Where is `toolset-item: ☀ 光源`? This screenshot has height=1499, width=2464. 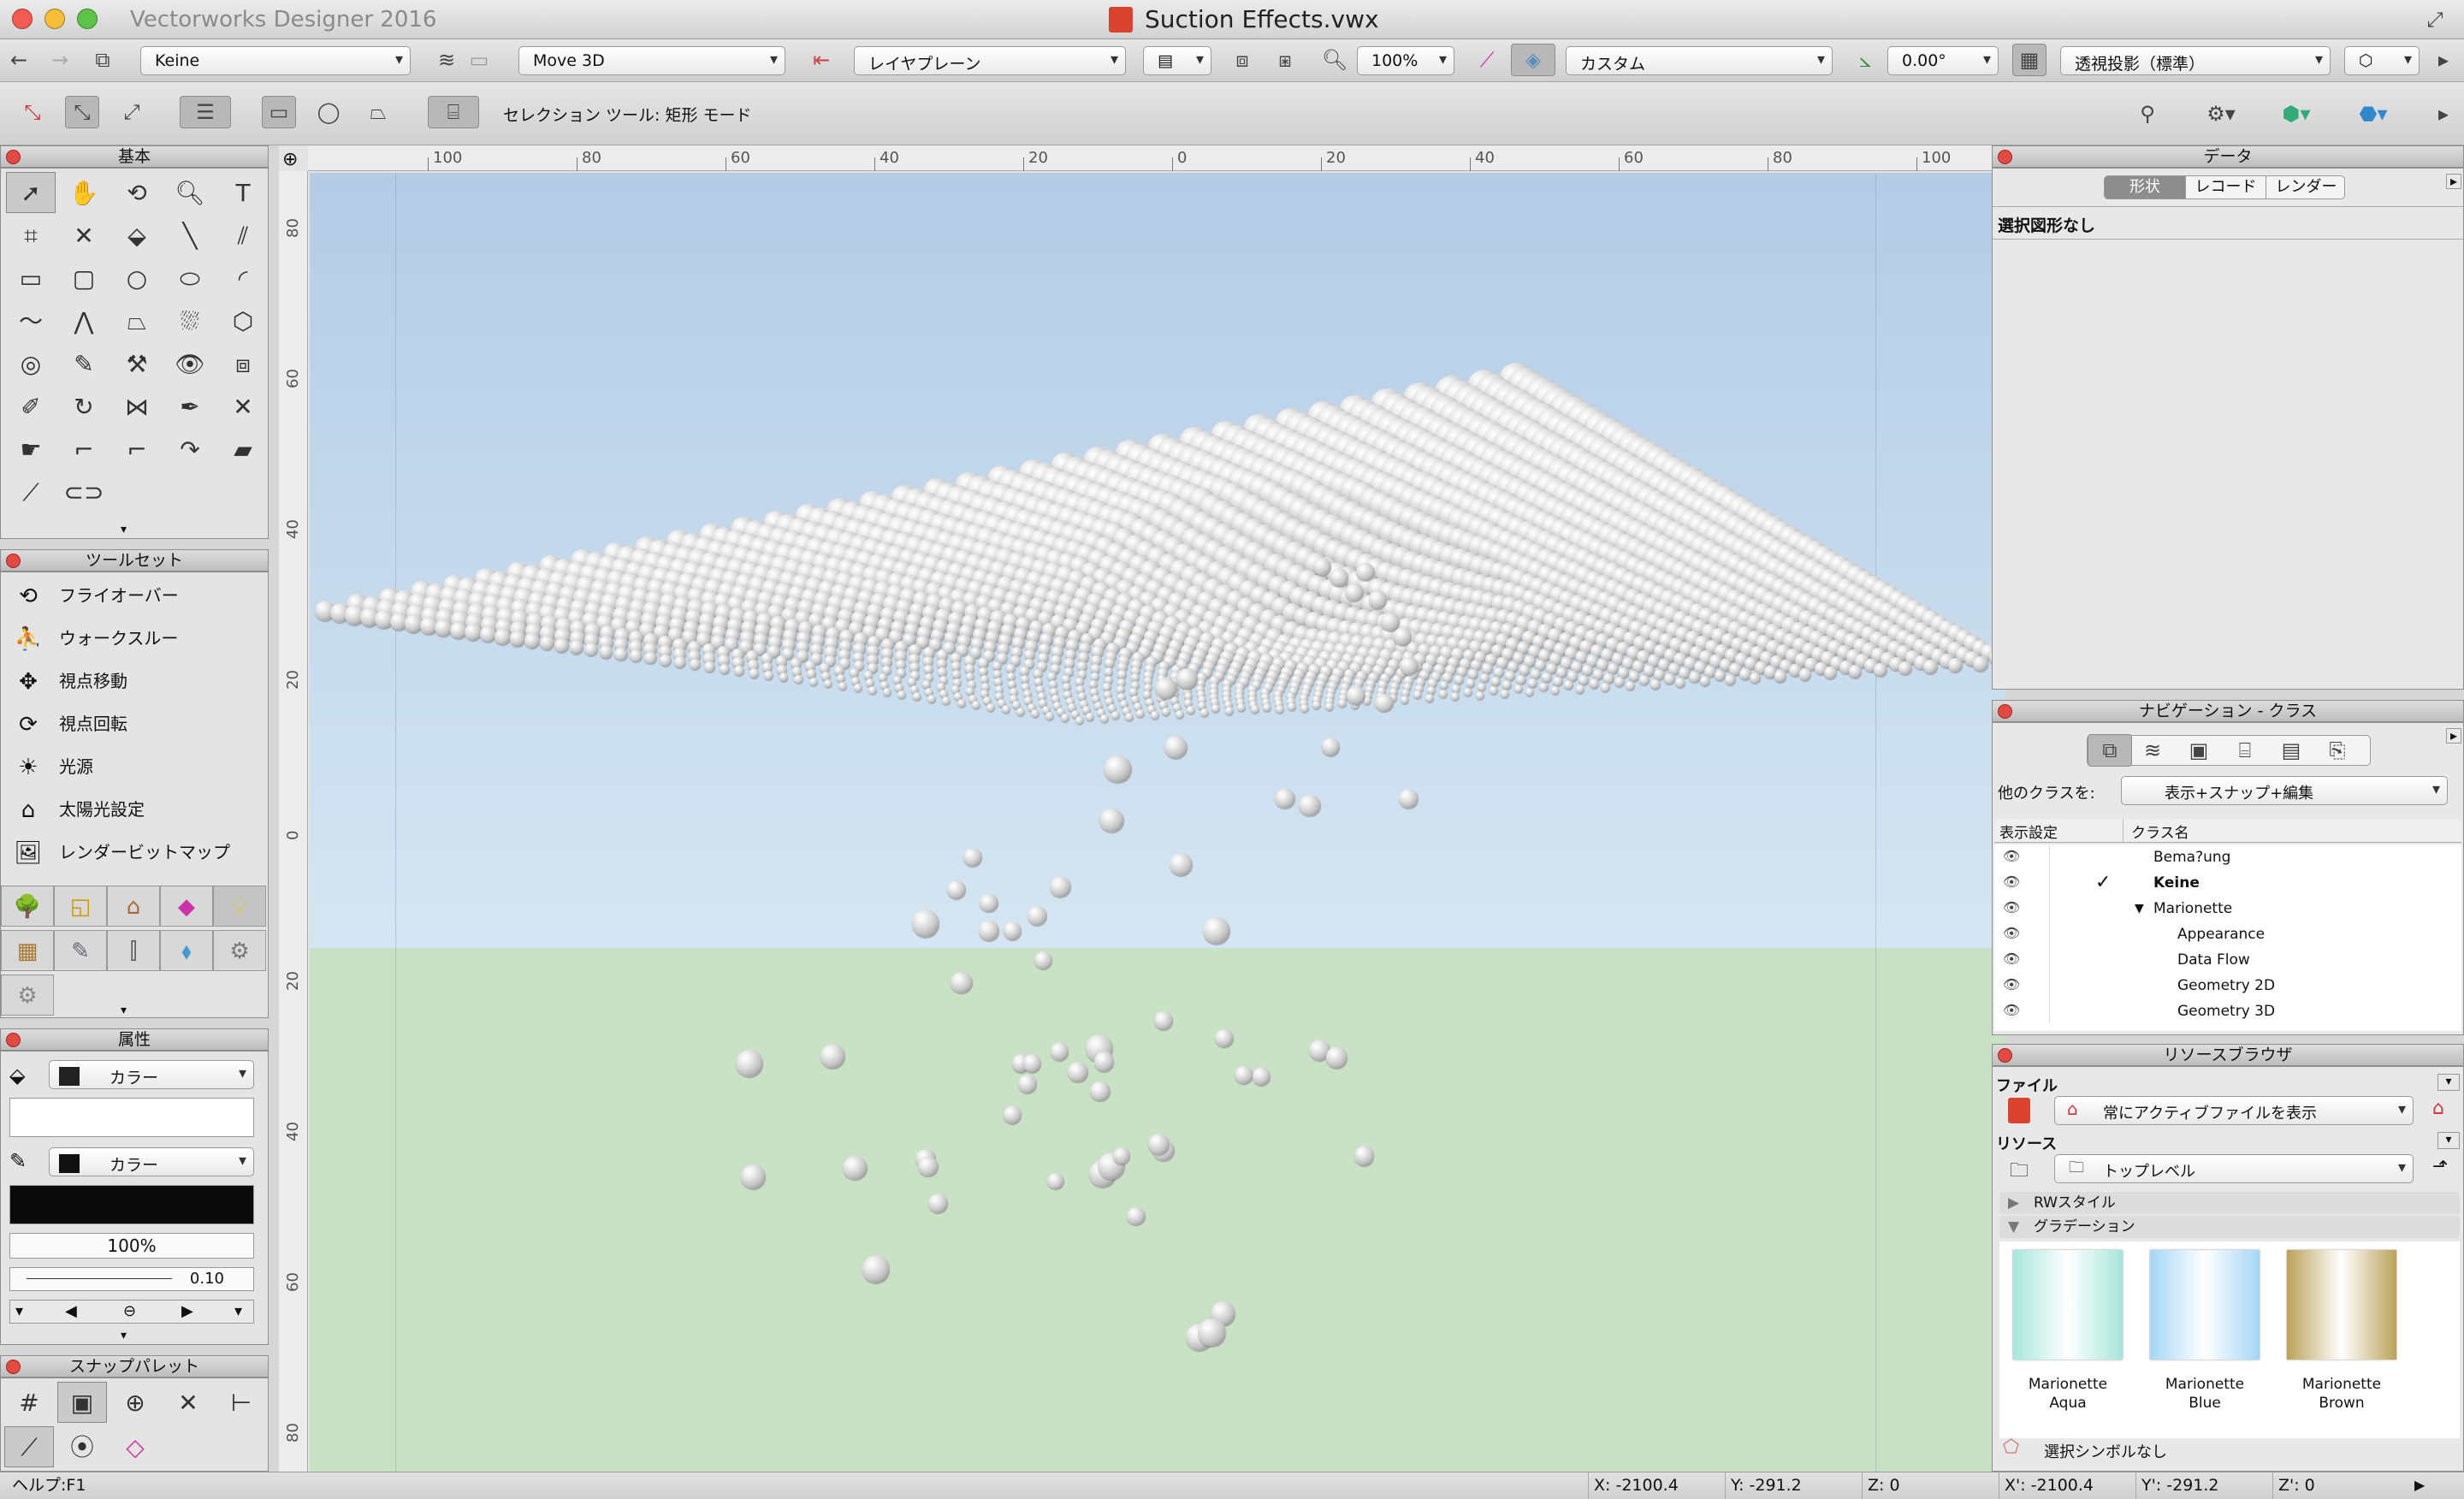 toolset-item: ☀ 光源 is located at coordinates (50, 767).